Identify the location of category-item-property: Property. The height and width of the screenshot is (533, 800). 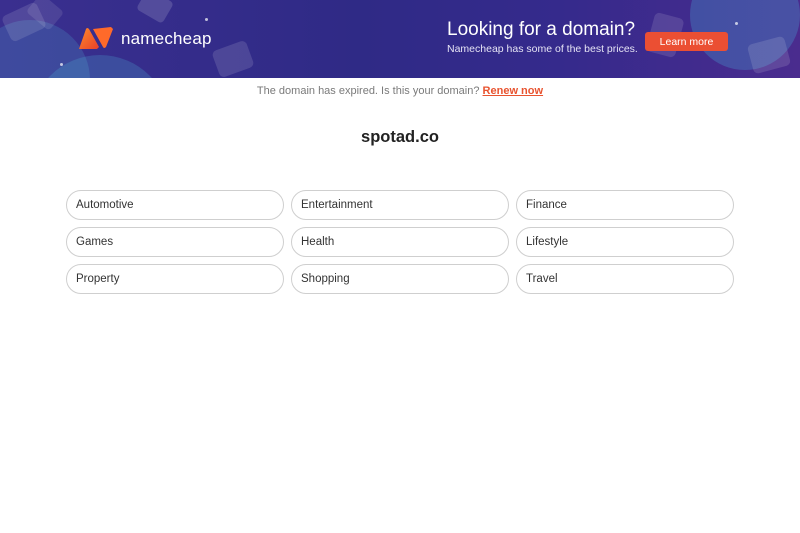
(175, 279).